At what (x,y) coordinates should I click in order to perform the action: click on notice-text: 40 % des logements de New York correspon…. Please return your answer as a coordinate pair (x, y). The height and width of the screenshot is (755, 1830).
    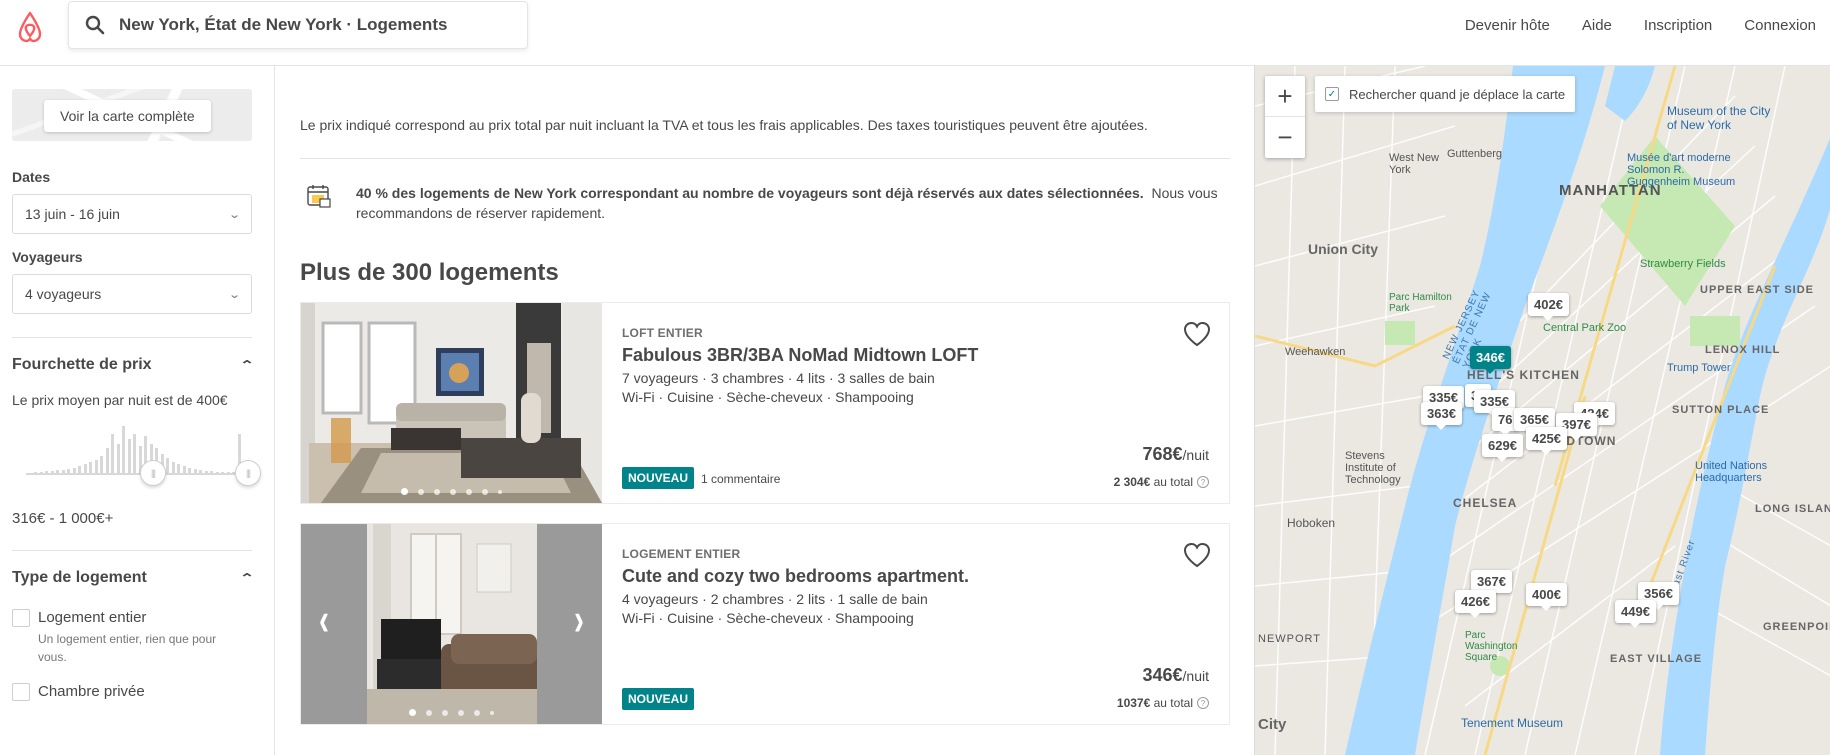
    Looking at the image, I should click on (793, 203).